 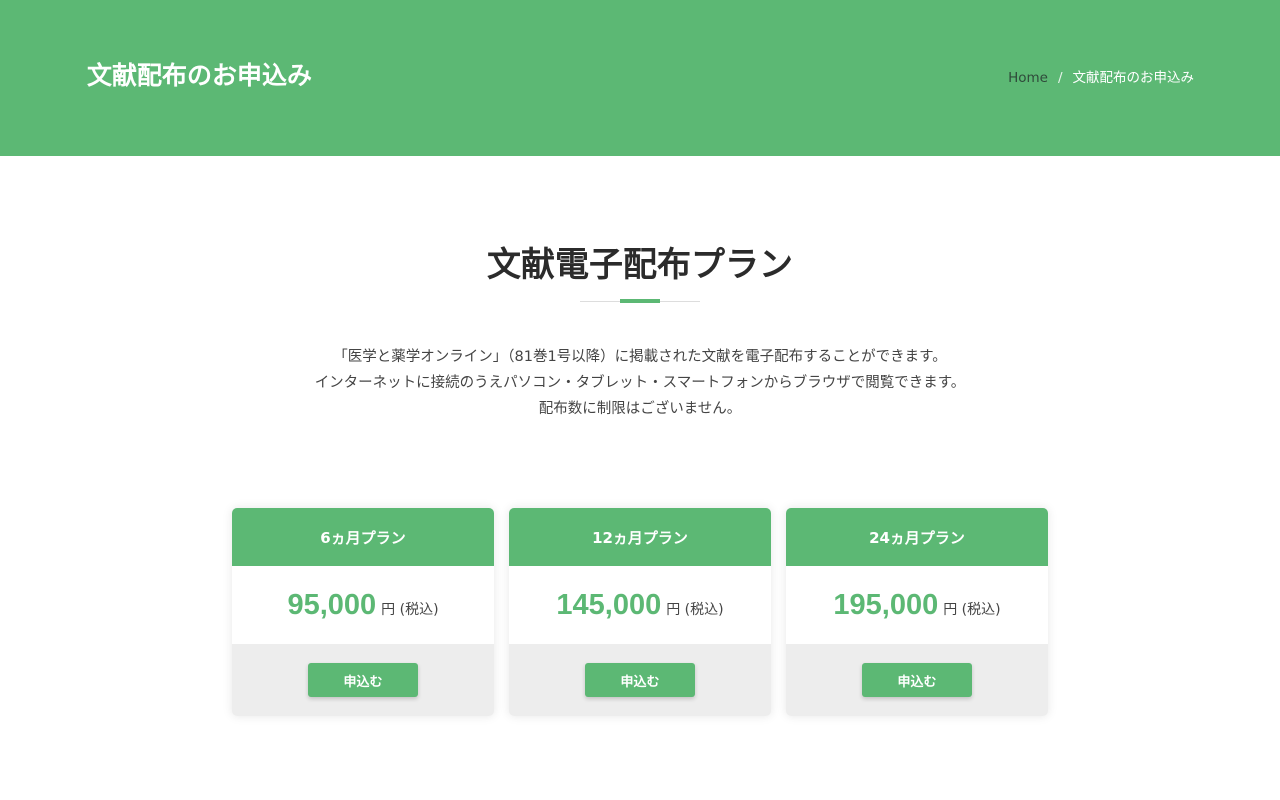 What do you see at coordinates (640, 537) in the screenshot?
I see `plan-name: 12ヵ月プラン` at bounding box center [640, 537].